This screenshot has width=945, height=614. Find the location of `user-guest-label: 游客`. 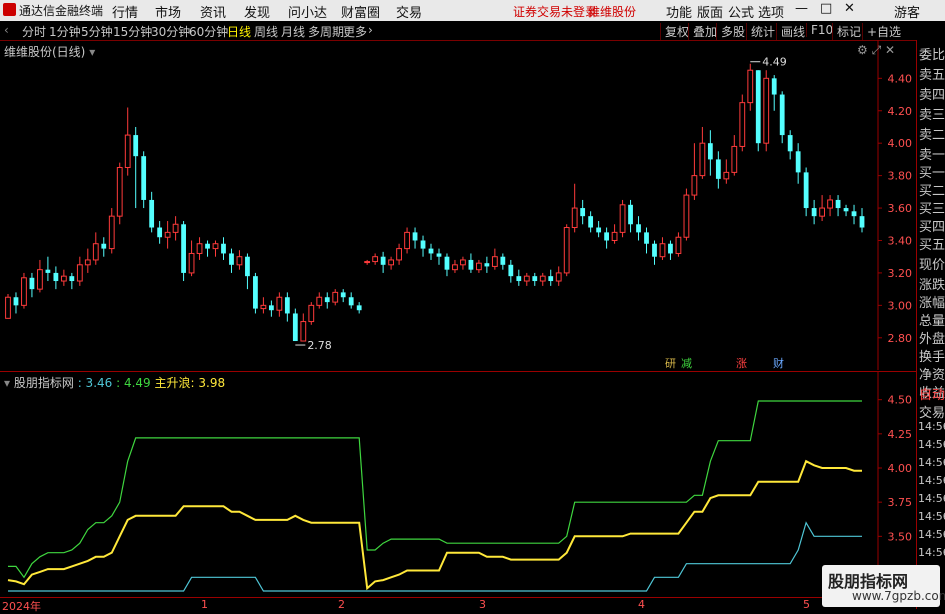

user-guest-label: 游客 is located at coordinates (907, 11).